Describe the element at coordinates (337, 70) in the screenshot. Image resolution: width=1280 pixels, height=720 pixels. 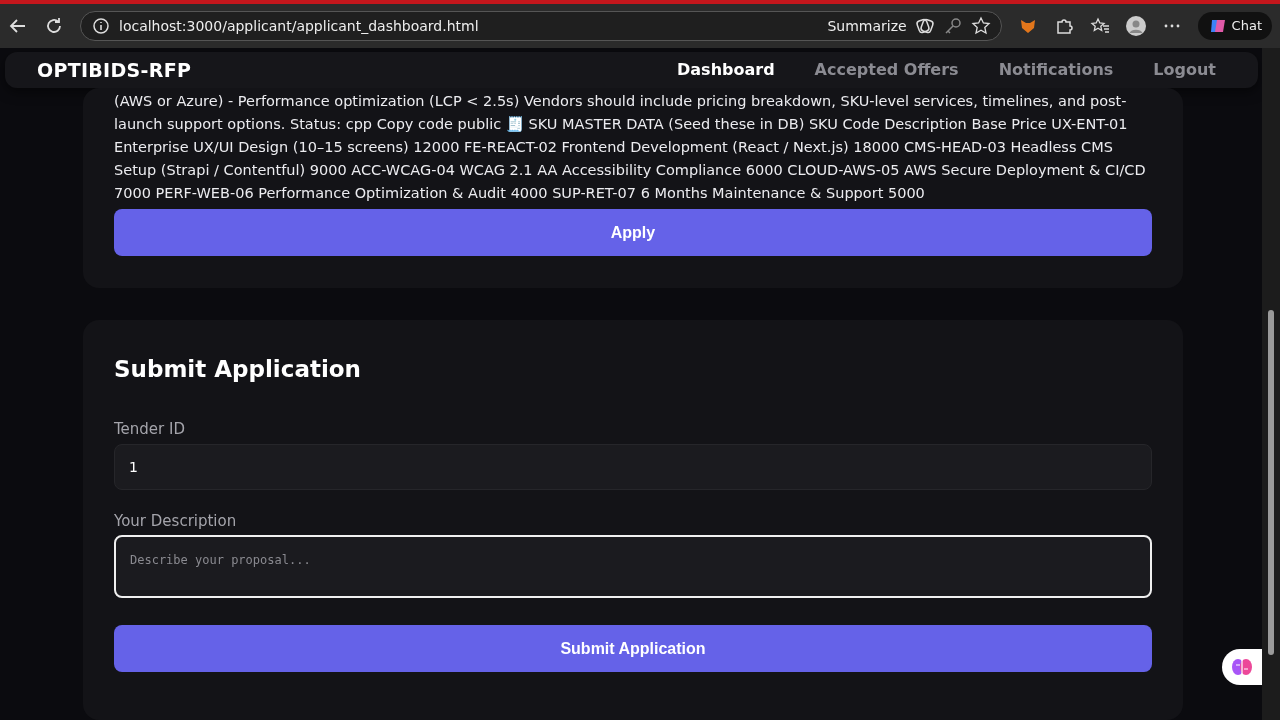
I see `brand-logo: OPTIBIDS-RFP` at that location.